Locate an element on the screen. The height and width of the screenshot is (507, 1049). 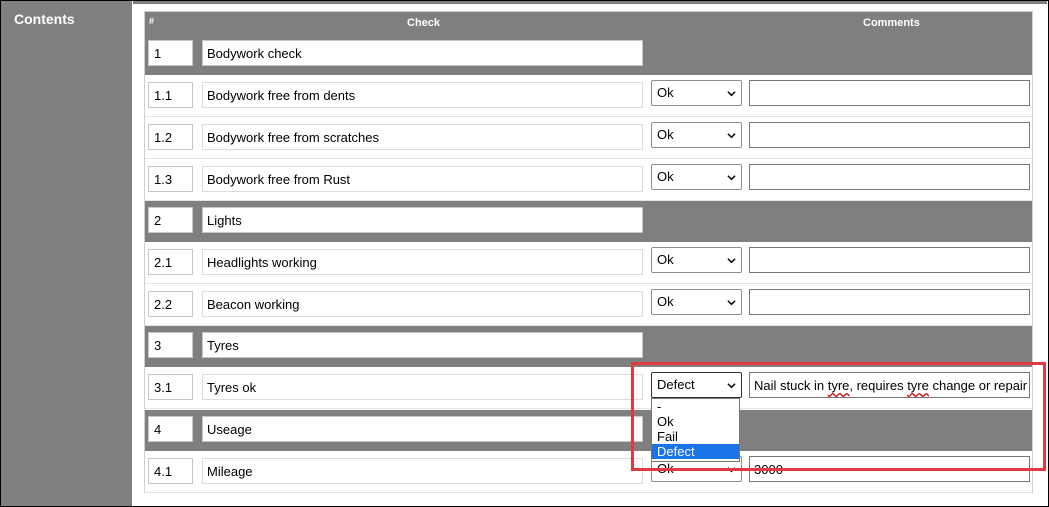
item-description: Tyres ok is located at coordinates (422, 387).